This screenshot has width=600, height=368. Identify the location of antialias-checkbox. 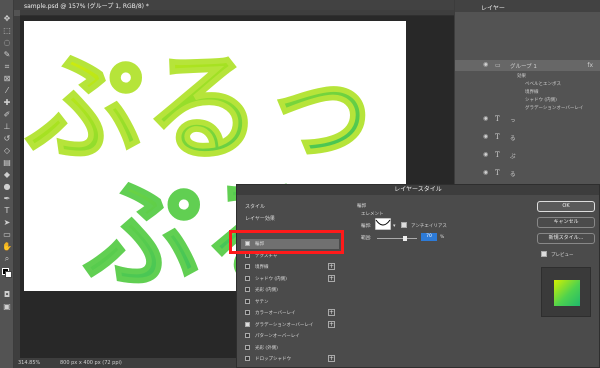
(404, 225).